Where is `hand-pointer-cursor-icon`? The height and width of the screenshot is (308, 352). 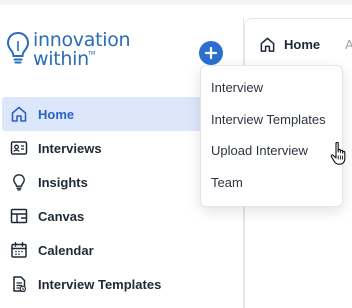 hand-pointer-cursor-icon is located at coordinates (338, 153).